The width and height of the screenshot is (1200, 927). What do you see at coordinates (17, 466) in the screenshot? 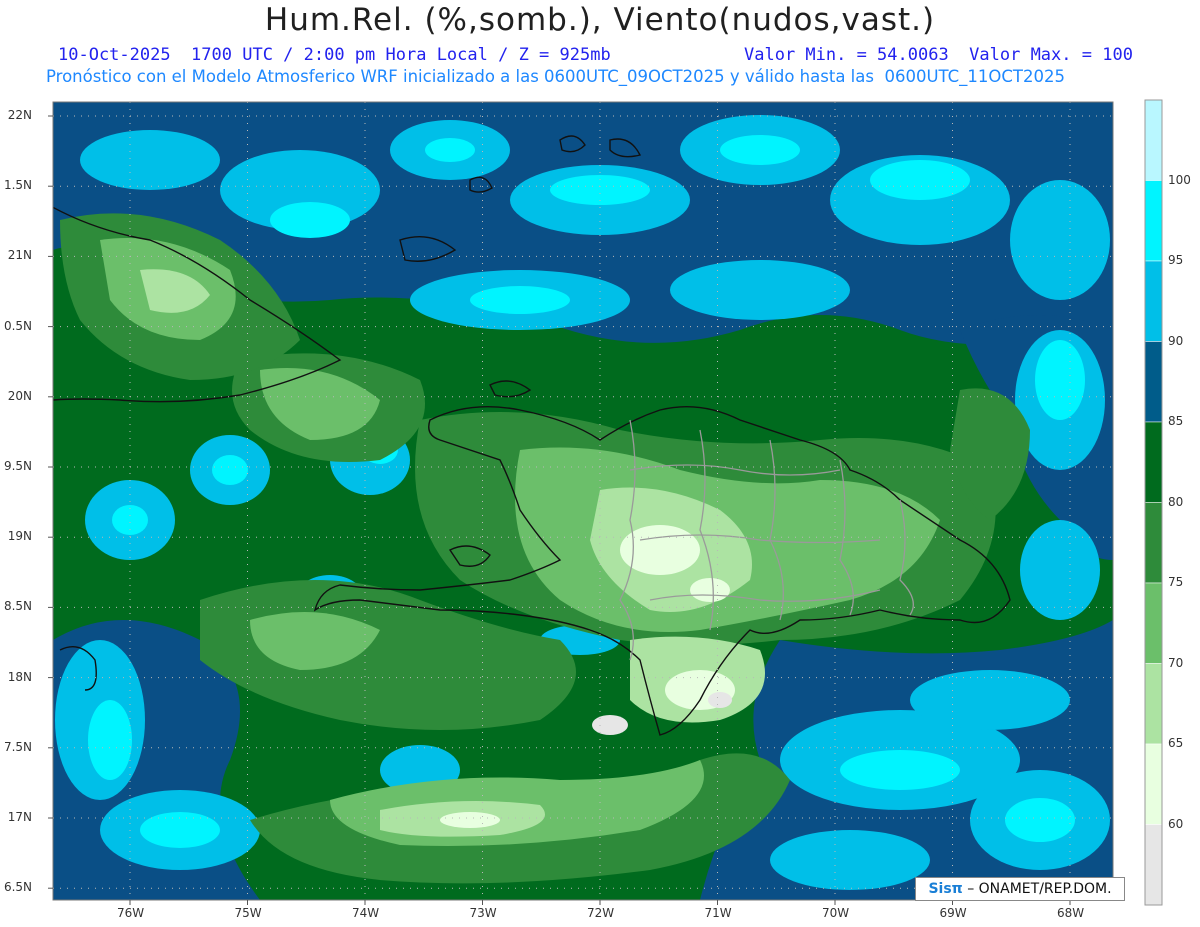
I see `latitude-label: 9.5N` at bounding box center [17, 466].